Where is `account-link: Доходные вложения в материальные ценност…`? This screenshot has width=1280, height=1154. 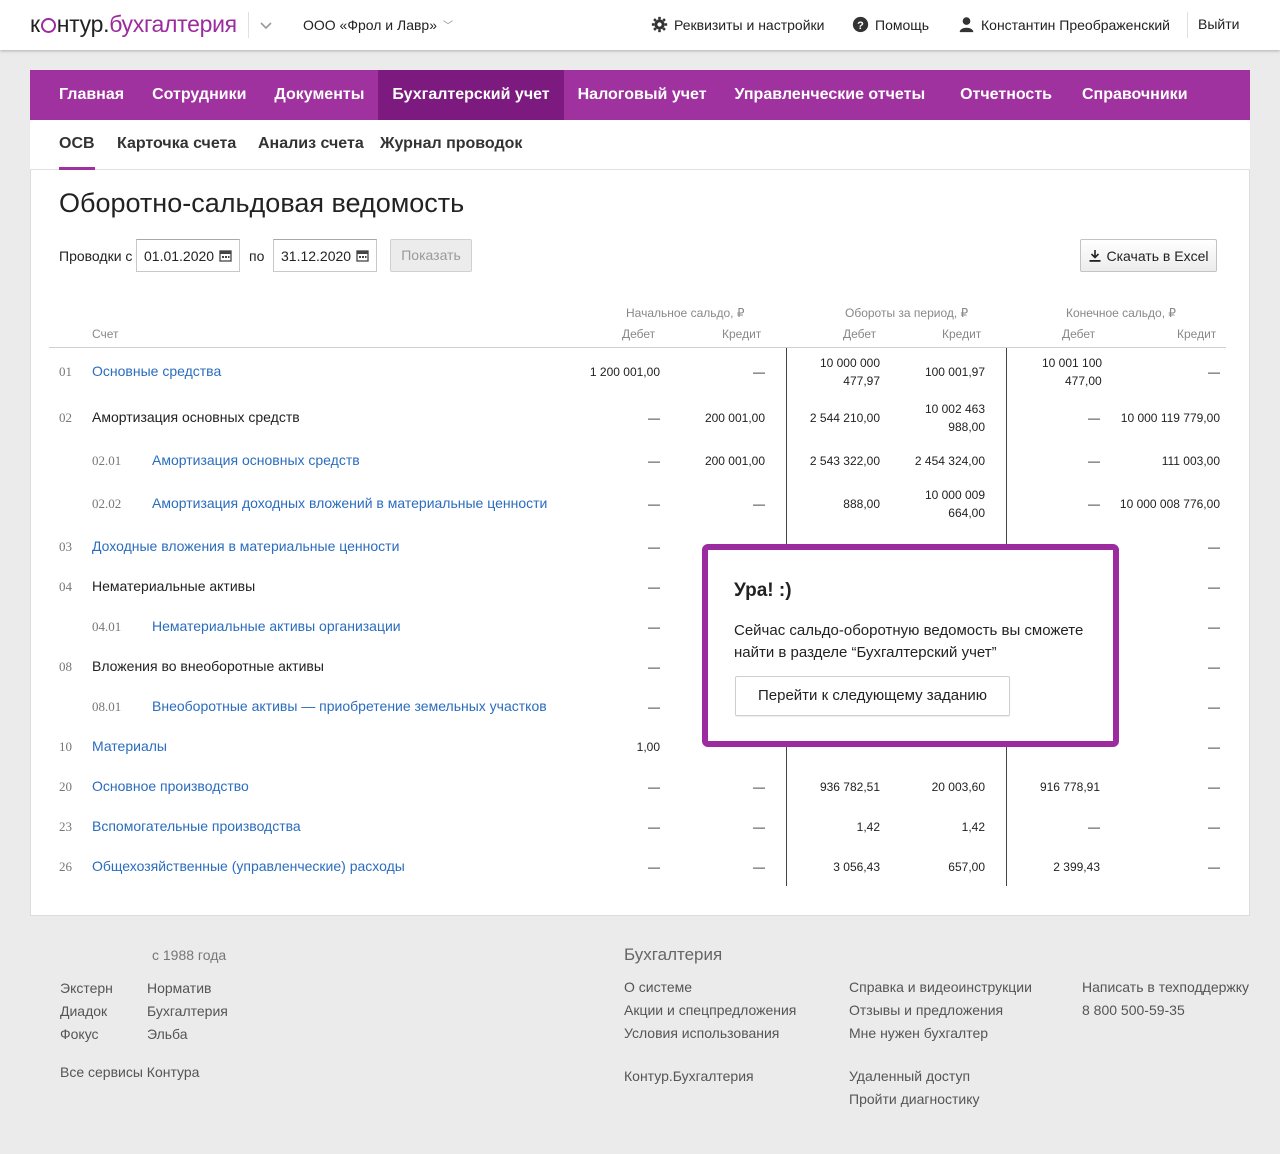
account-link: Доходные вложения в материальные ценност… is located at coordinates (245, 546).